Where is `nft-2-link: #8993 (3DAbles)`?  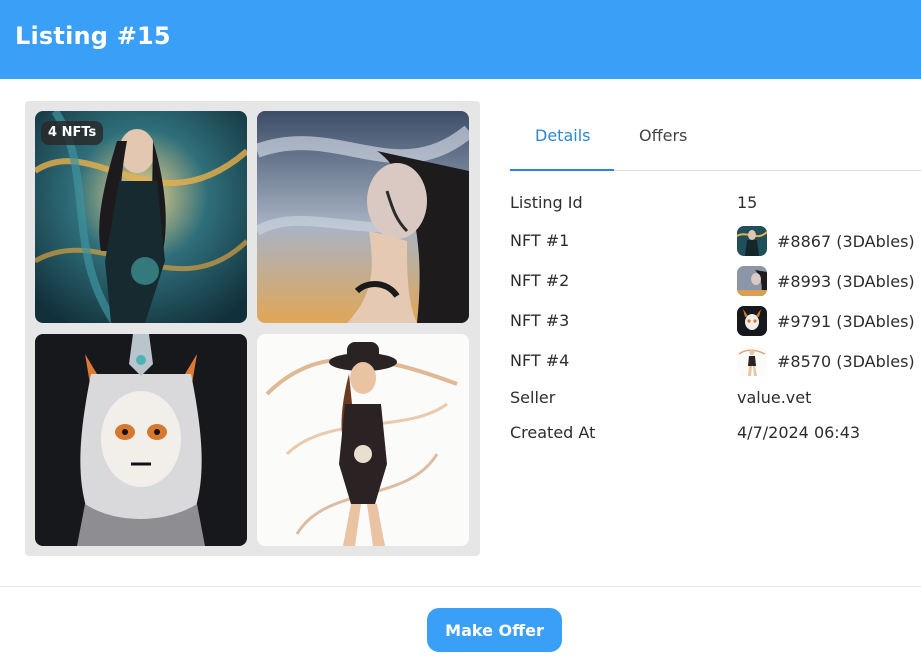 nft-2-link: #8993 (3DAbles) is located at coordinates (826, 281).